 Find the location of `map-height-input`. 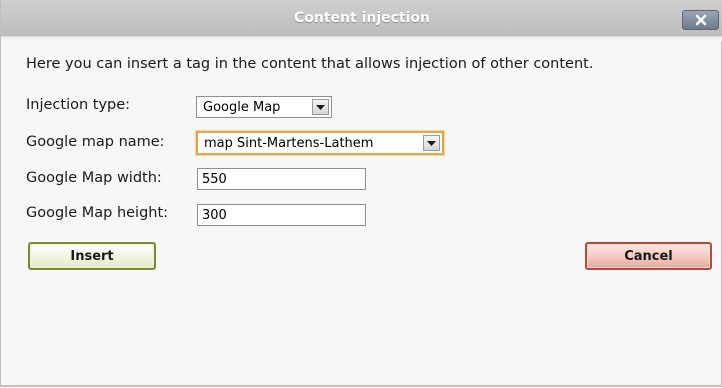

map-height-input is located at coordinates (281, 215).